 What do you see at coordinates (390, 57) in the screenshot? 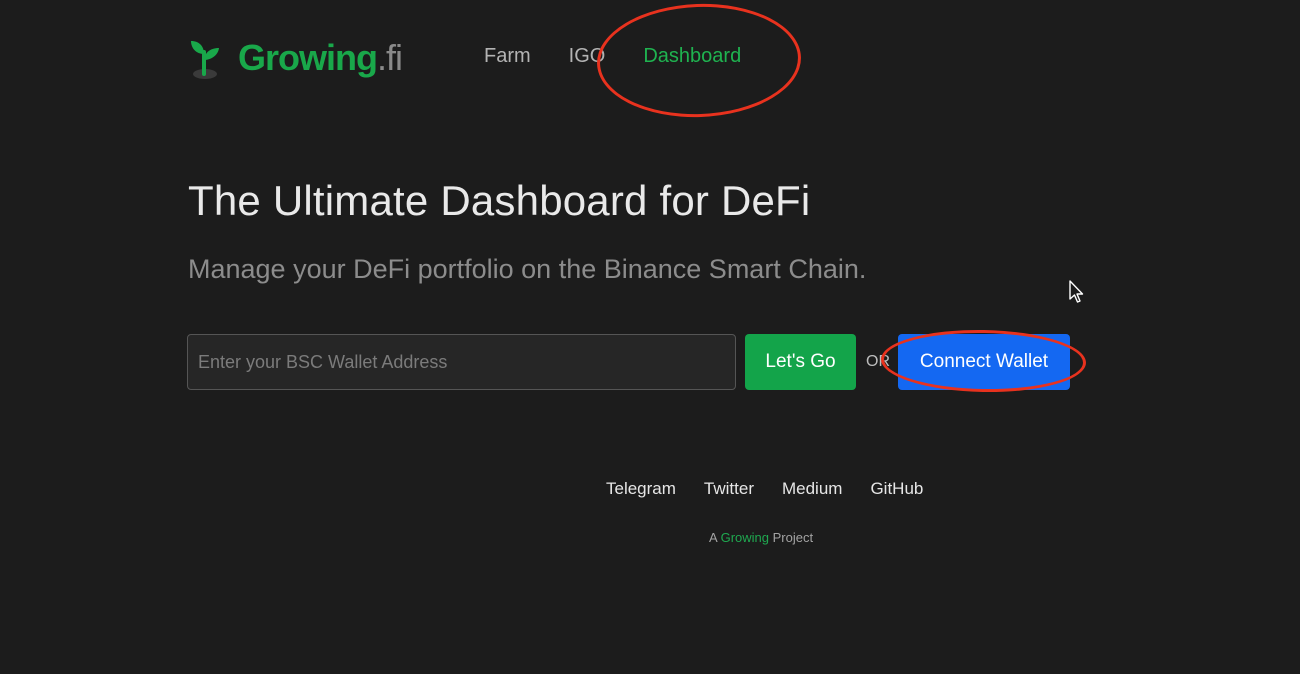
I see `logo-tld: .fi` at bounding box center [390, 57].